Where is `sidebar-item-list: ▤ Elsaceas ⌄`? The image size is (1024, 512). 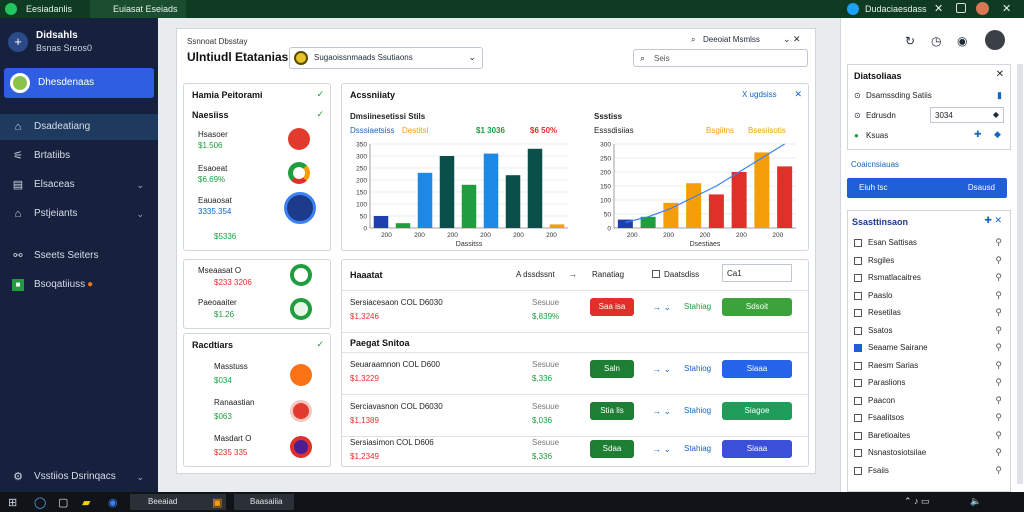 sidebar-item-list: ▤ Elsaceas ⌄ is located at coordinates (79, 185).